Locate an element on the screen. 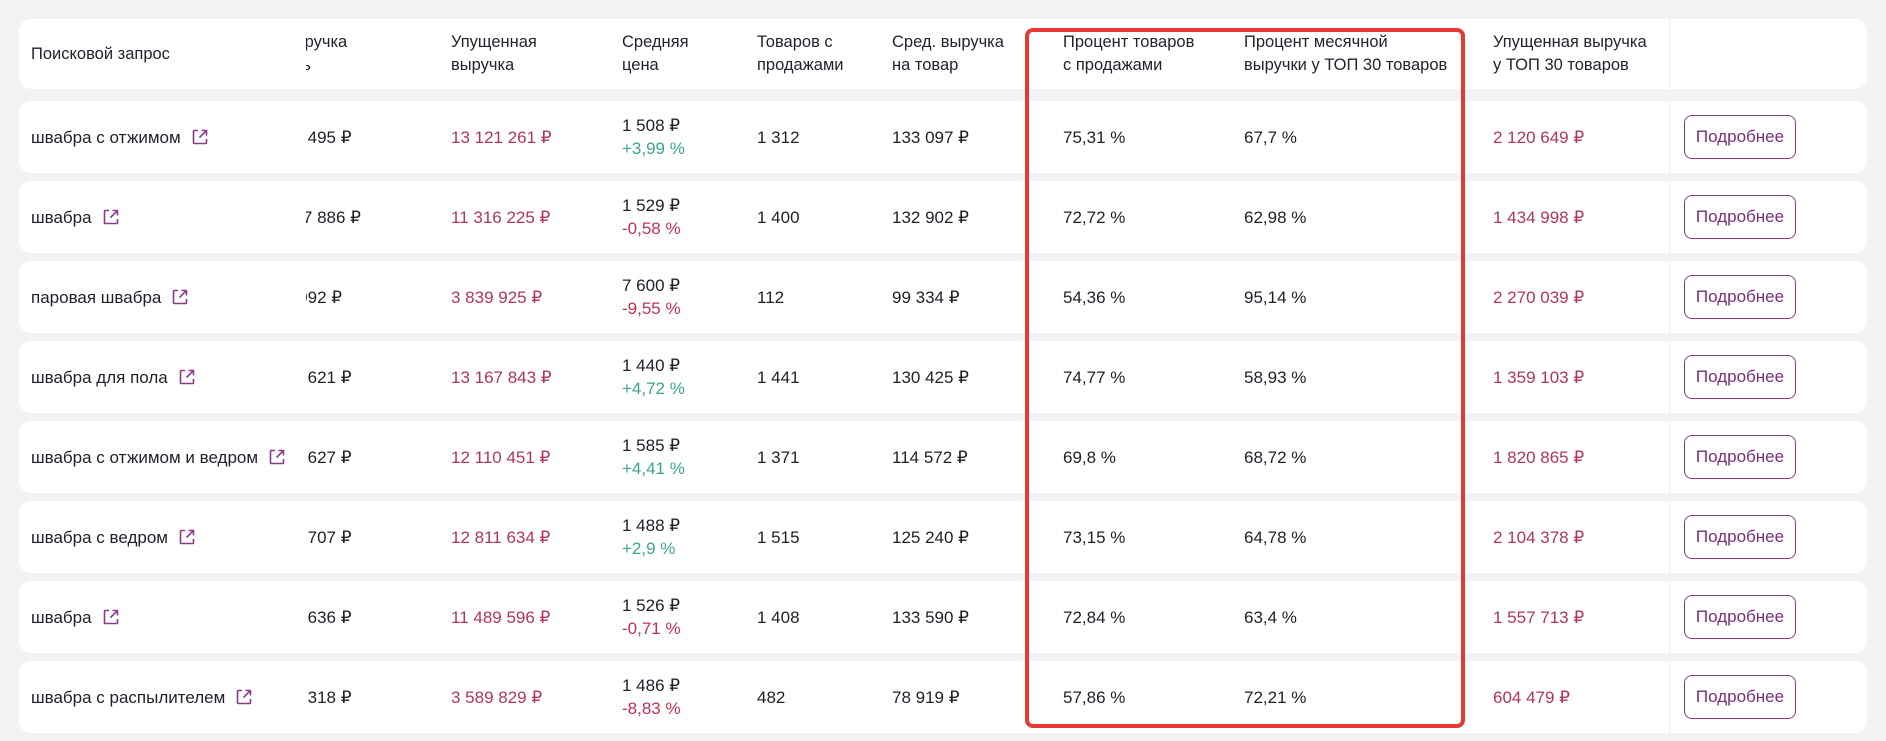 The width and height of the screenshot is (1886, 741). lost-revenue-cell: 13 167 843 ₽ is located at coordinates (501, 377).